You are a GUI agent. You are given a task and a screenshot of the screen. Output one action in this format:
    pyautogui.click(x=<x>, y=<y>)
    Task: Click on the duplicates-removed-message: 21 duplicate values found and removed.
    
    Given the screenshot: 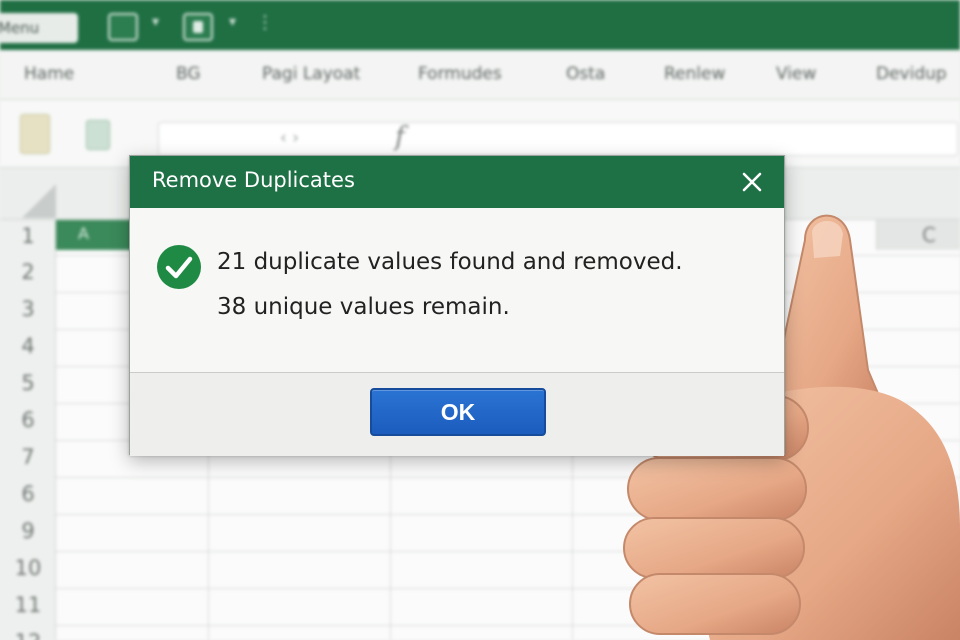 What is the action you would take?
    pyautogui.click(x=450, y=262)
    